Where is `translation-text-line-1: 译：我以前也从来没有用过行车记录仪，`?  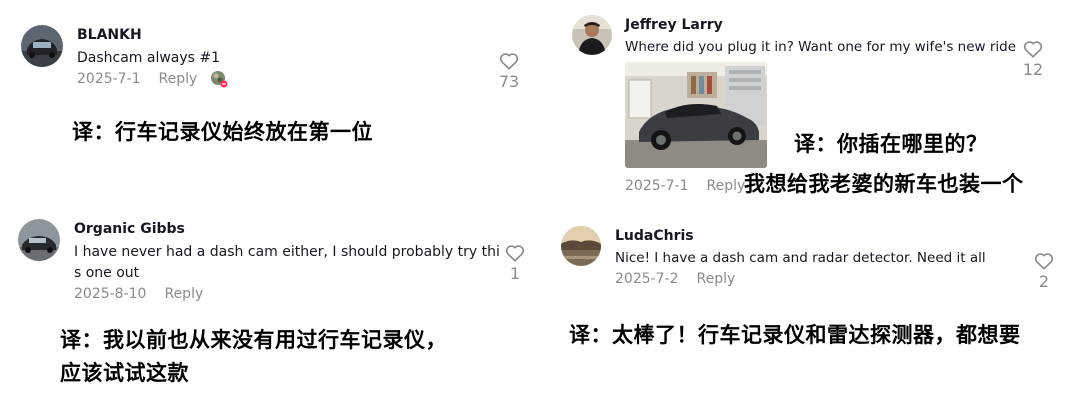 translation-text-line-1: 译：我以前也从来没有用过行车记录仪， is located at coordinates (253, 340).